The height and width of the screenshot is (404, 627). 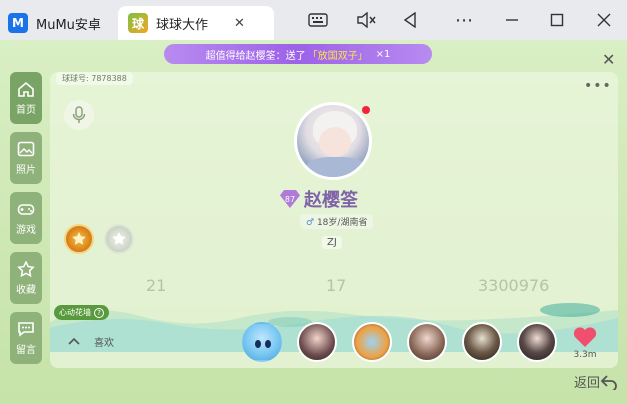 I want to click on banner-text: 超值得给赵樱筌：送了, so click(x=255, y=56).